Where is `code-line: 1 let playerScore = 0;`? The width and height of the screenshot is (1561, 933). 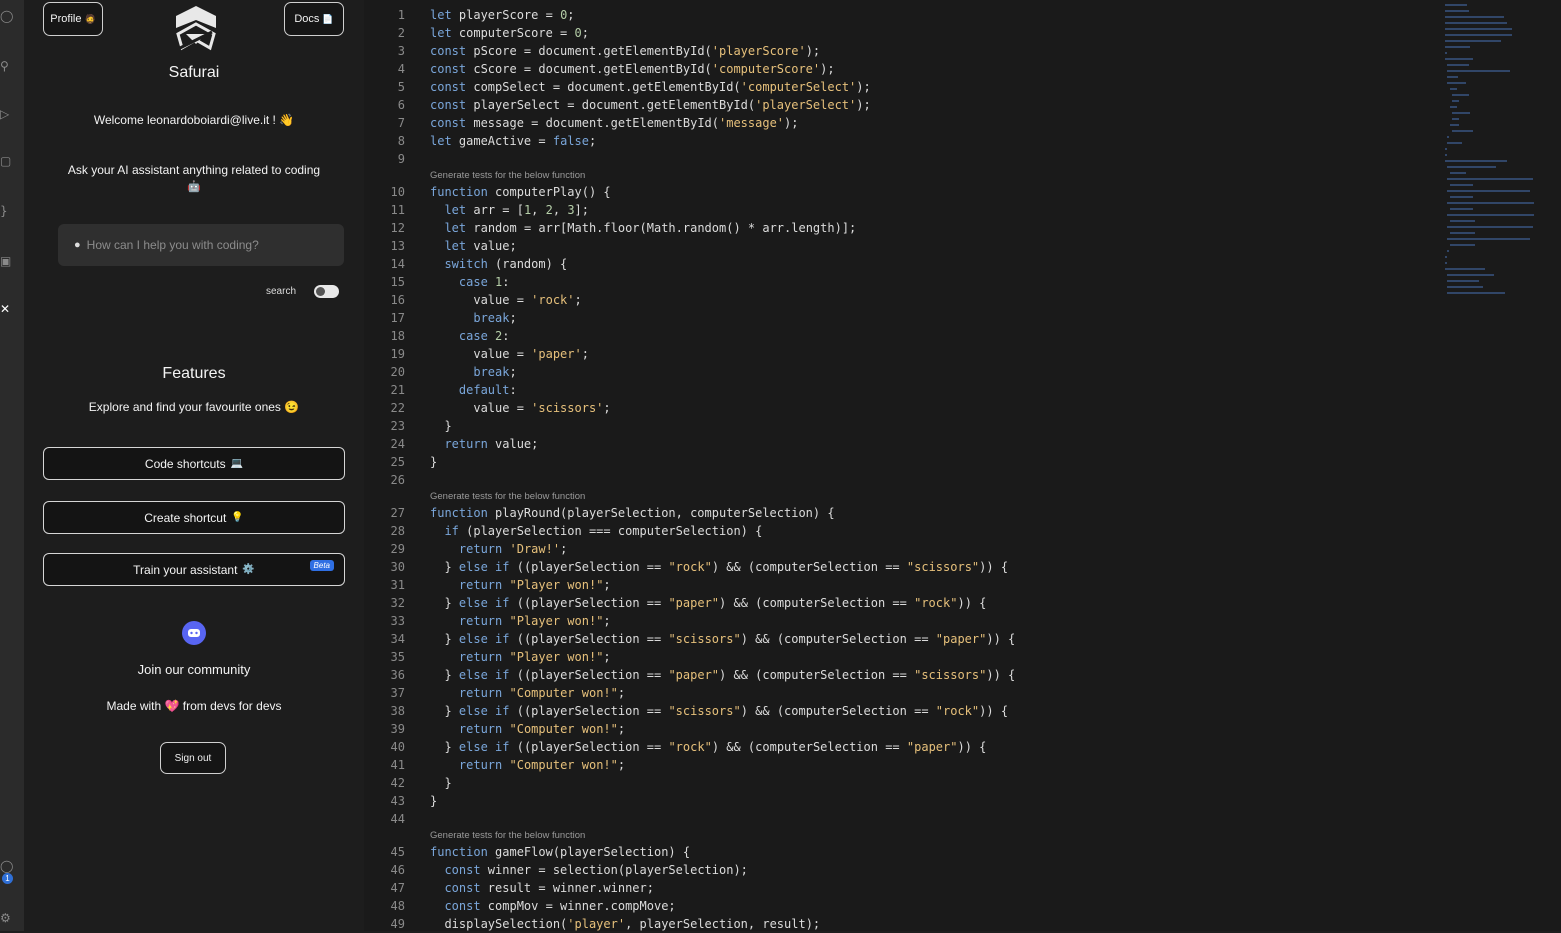
code-line: 1 let playerScore = 0; is located at coordinates (474, 15).